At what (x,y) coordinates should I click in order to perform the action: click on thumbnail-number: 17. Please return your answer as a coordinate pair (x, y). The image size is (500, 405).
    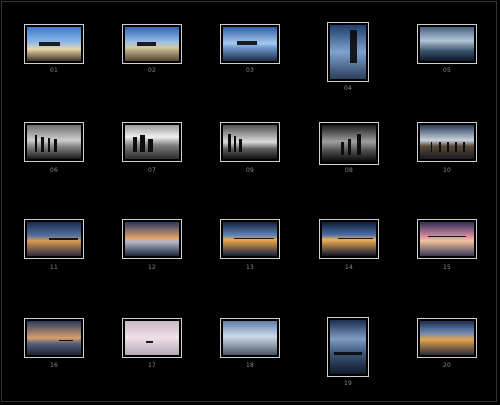
    Looking at the image, I should click on (152, 365).